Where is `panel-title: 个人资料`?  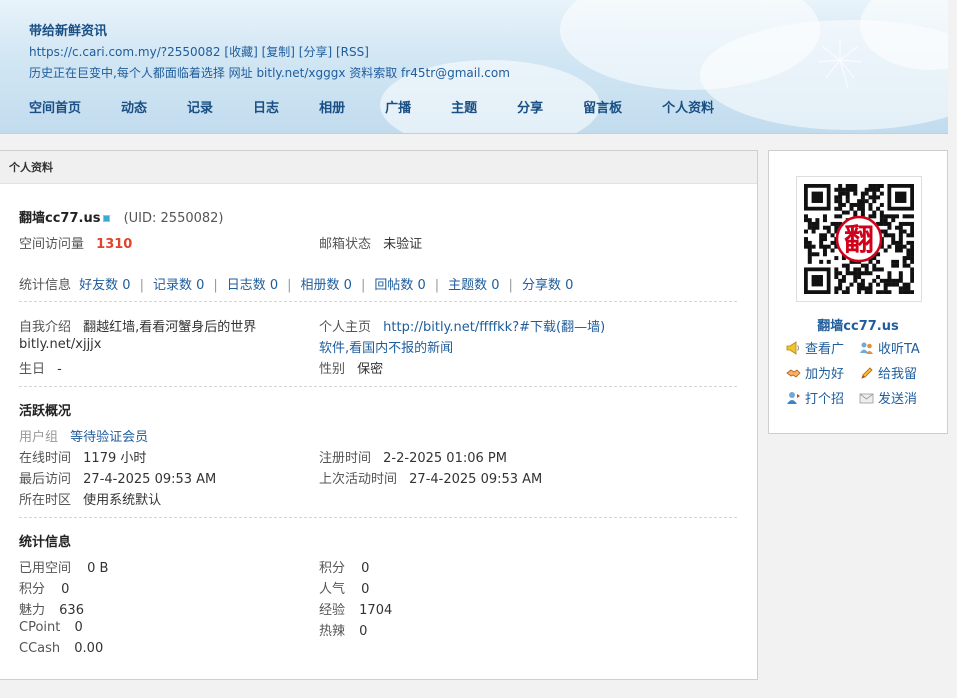
panel-title: 个人资料 is located at coordinates (378, 167).